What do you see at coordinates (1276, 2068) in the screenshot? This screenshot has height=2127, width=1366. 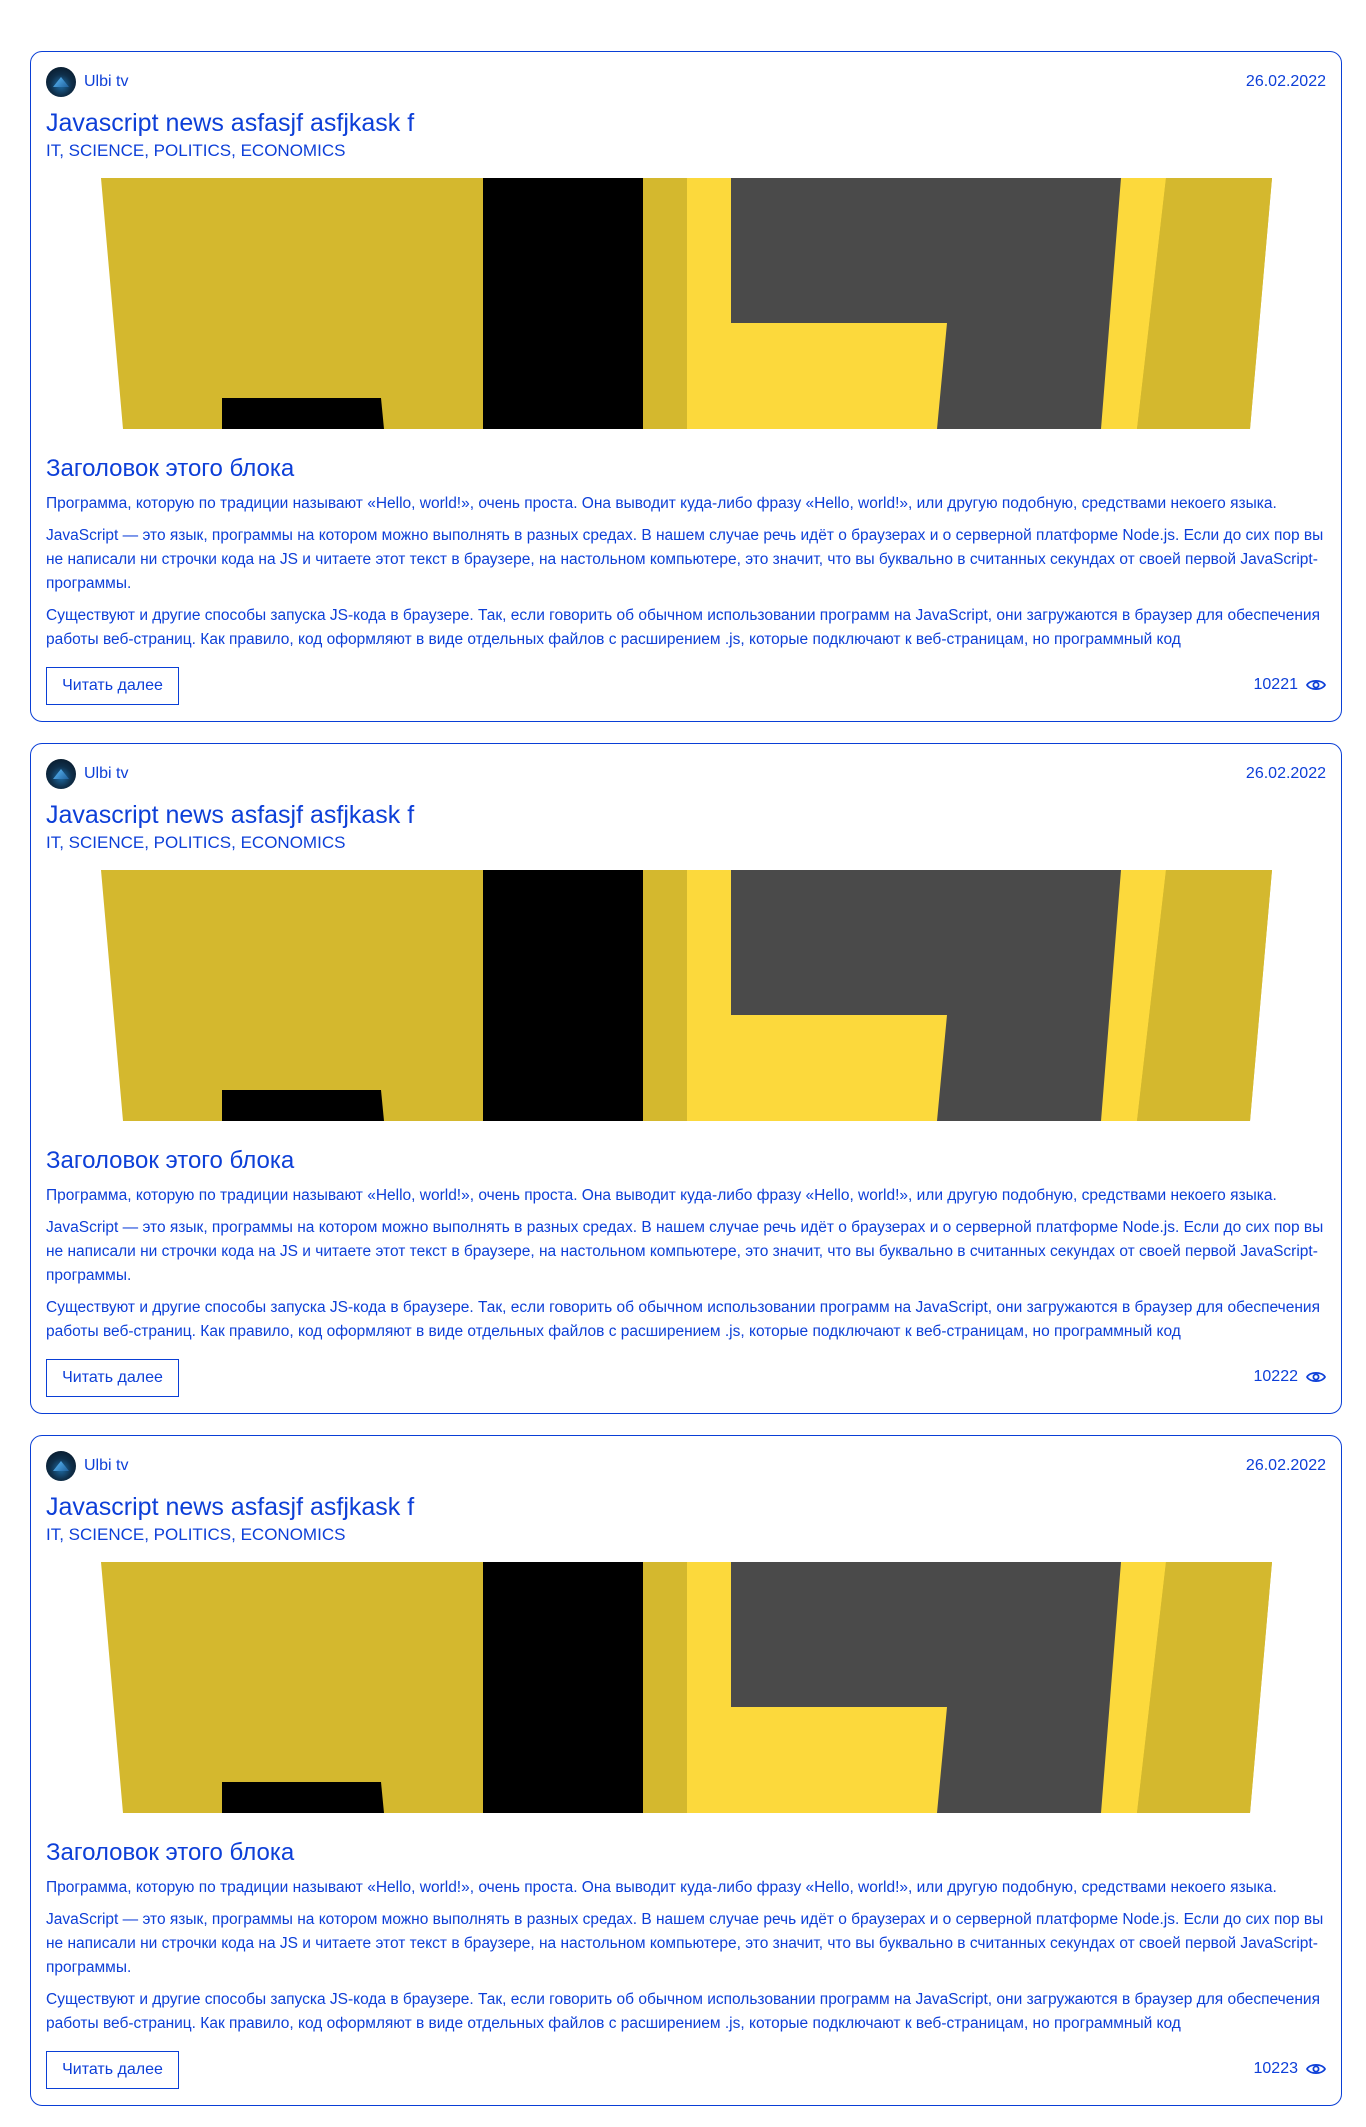 I see `views-count: 10223` at bounding box center [1276, 2068].